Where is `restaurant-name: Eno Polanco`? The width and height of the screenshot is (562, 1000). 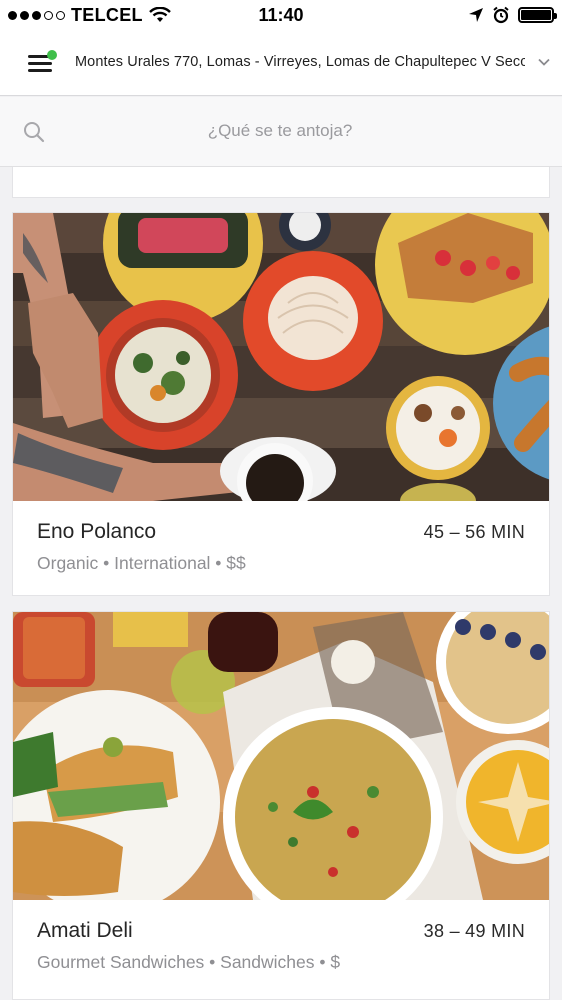
restaurant-name: Eno Polanco is located at coordinates (97, 531).